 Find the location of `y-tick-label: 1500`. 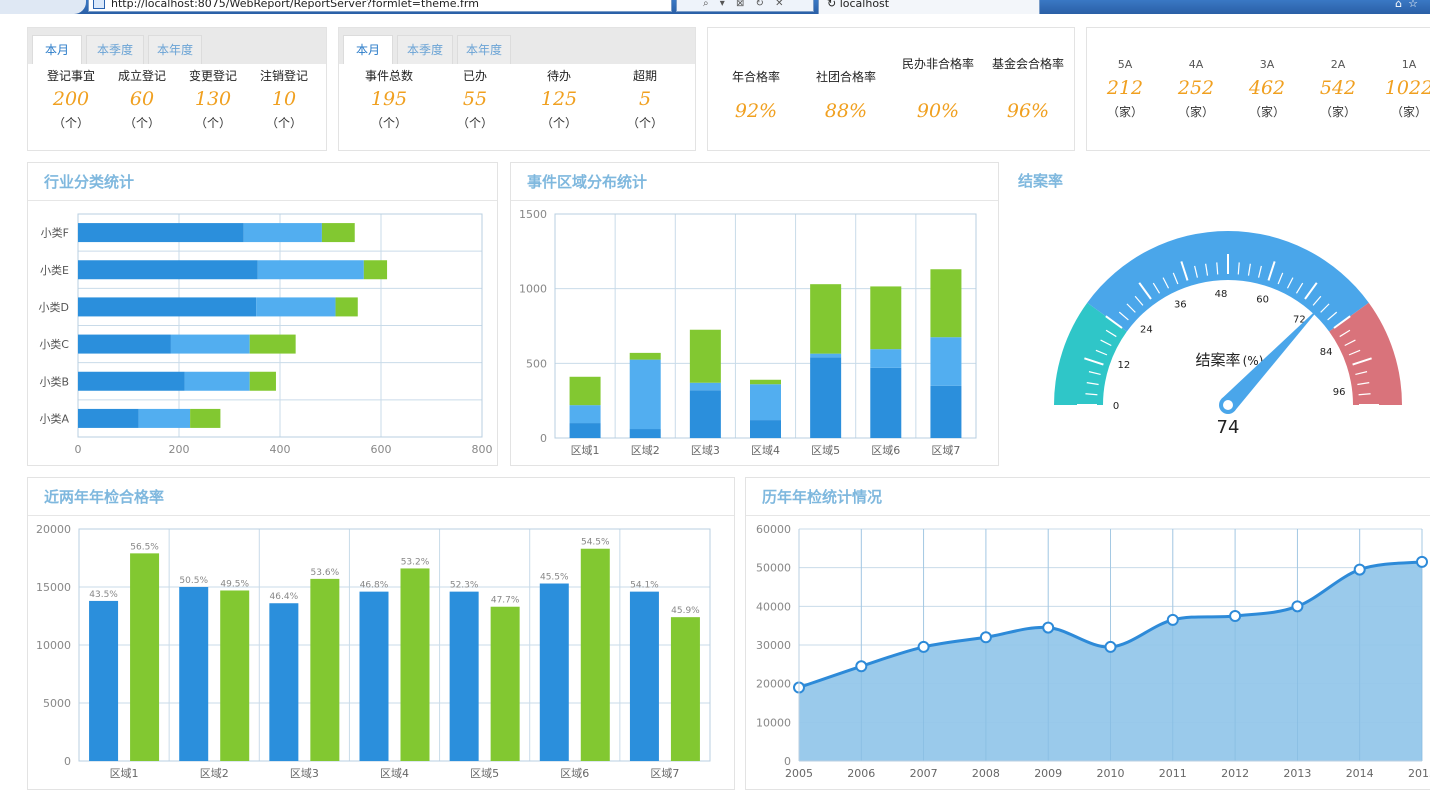

y-tick-label: 1500 is located at coordinates (533, 214).